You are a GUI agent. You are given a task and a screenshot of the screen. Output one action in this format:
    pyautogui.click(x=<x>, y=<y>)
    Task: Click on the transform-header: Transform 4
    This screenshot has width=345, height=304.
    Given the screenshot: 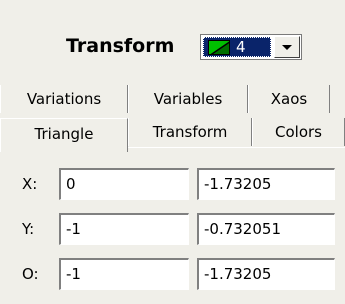 What is the action you would take?
    pyautogui.click(x=172, y=46)
    